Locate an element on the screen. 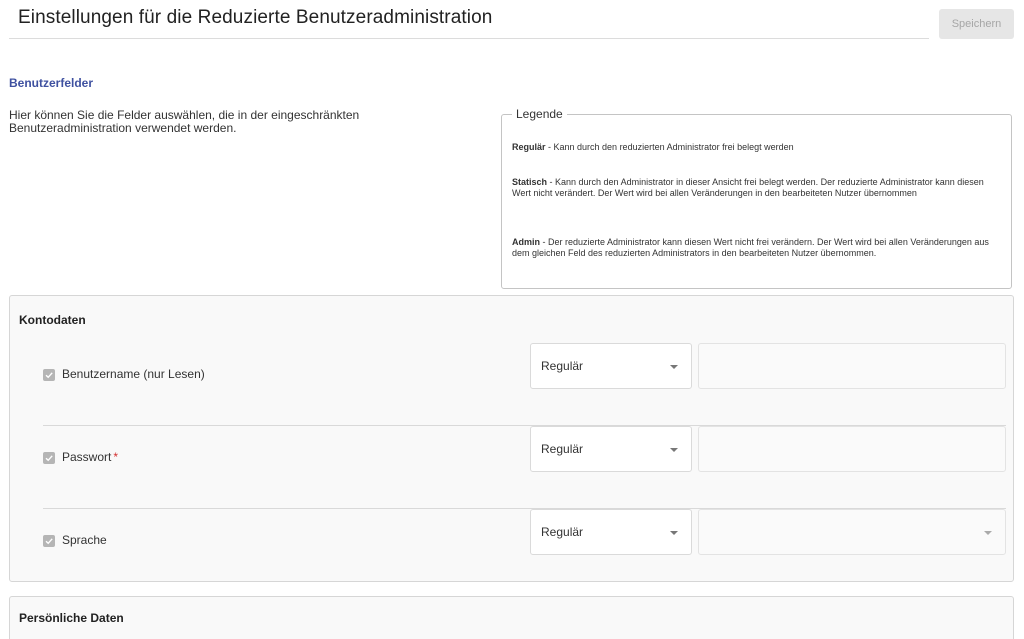 The width and height of the screenshot is (1024, 639). field-row-username: Benutzername (nur Lesen) Regulär is located at coordinates (524, 384).